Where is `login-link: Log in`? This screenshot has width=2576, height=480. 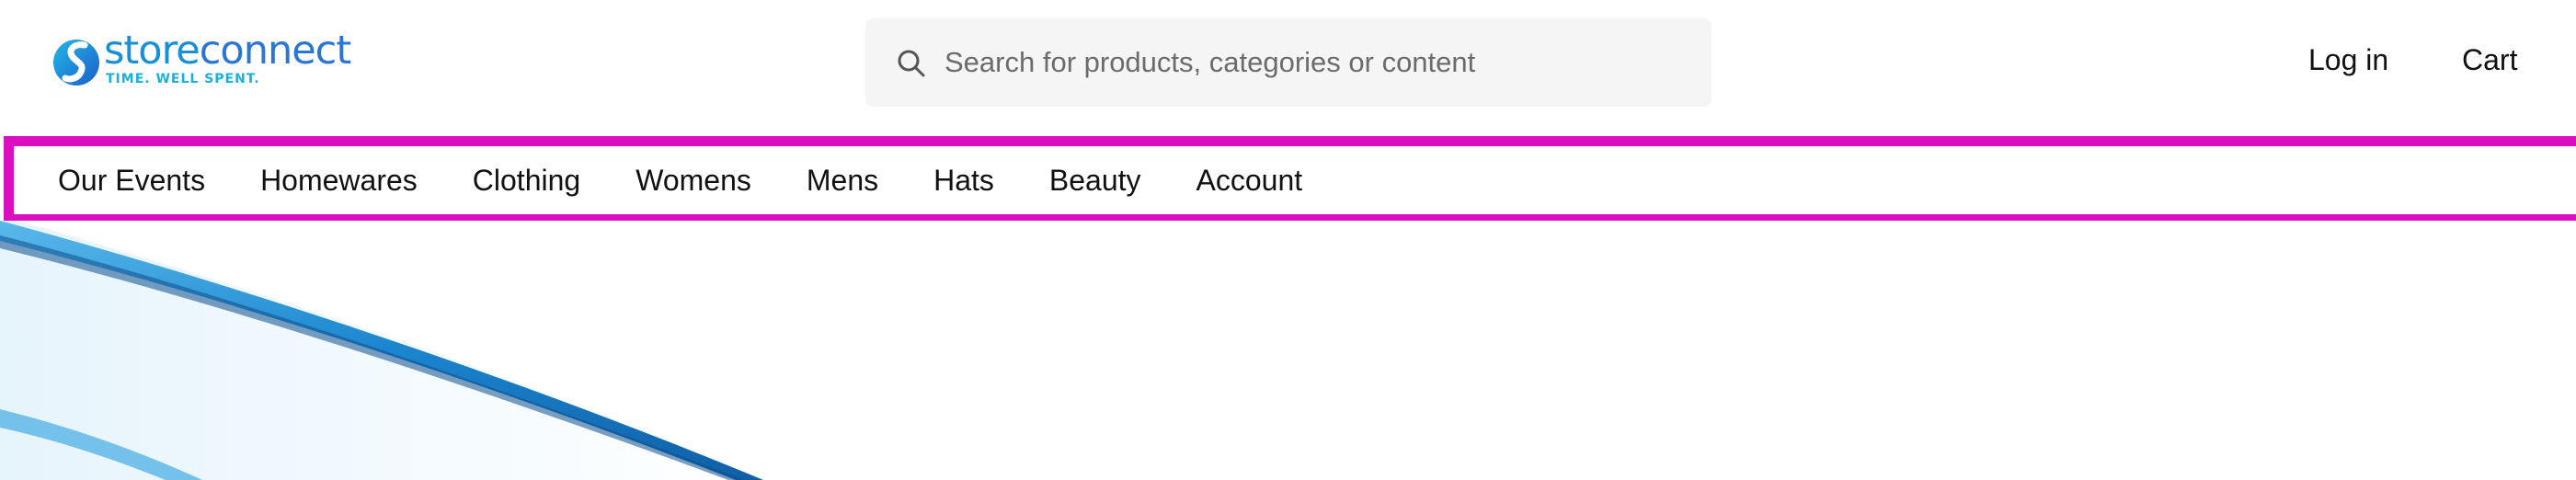 login-link: Log in is located at coordinates (2348, 59).